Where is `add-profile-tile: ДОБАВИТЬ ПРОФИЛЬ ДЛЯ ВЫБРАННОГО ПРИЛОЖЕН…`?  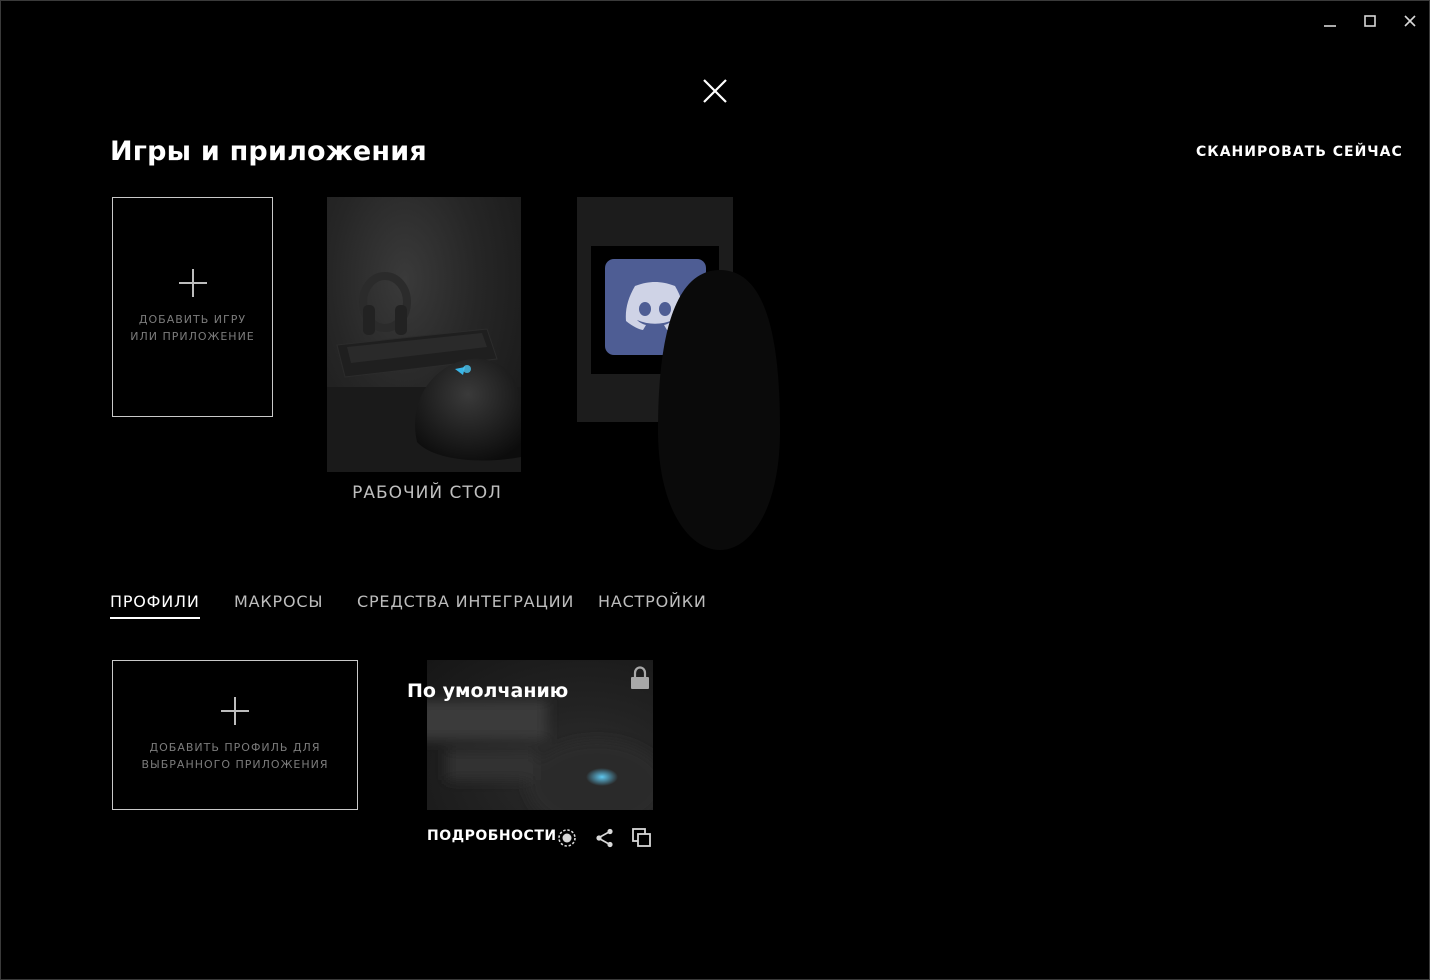 add-profile-tile: ДОБАВИТЬ ПРОФИЛЬ ДЛЯ ВЫБРАННОГО ПРИЛОЖЕН… is located at coordinates (235, 735).